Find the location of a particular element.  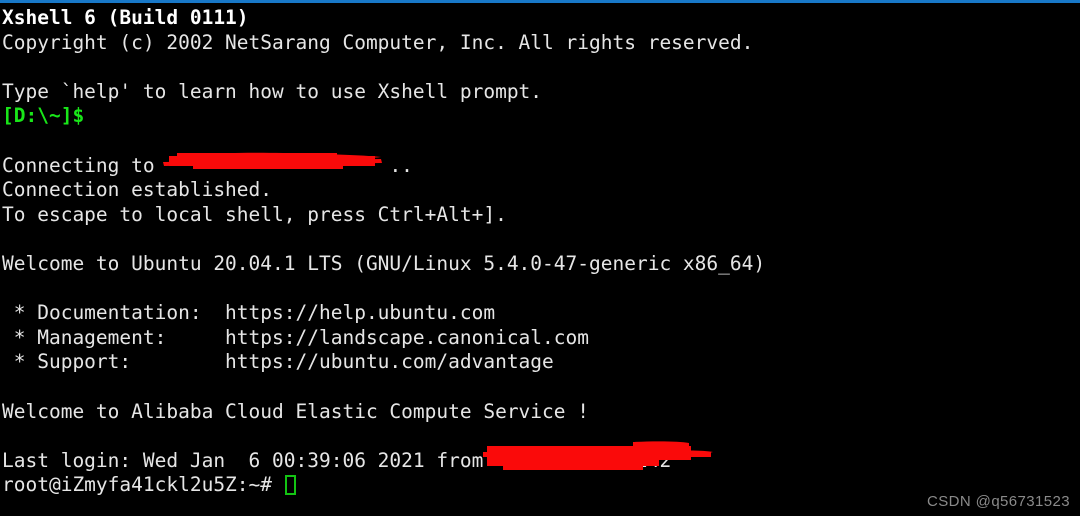

connecting-host-redacted is located at coordinates (277, 165).